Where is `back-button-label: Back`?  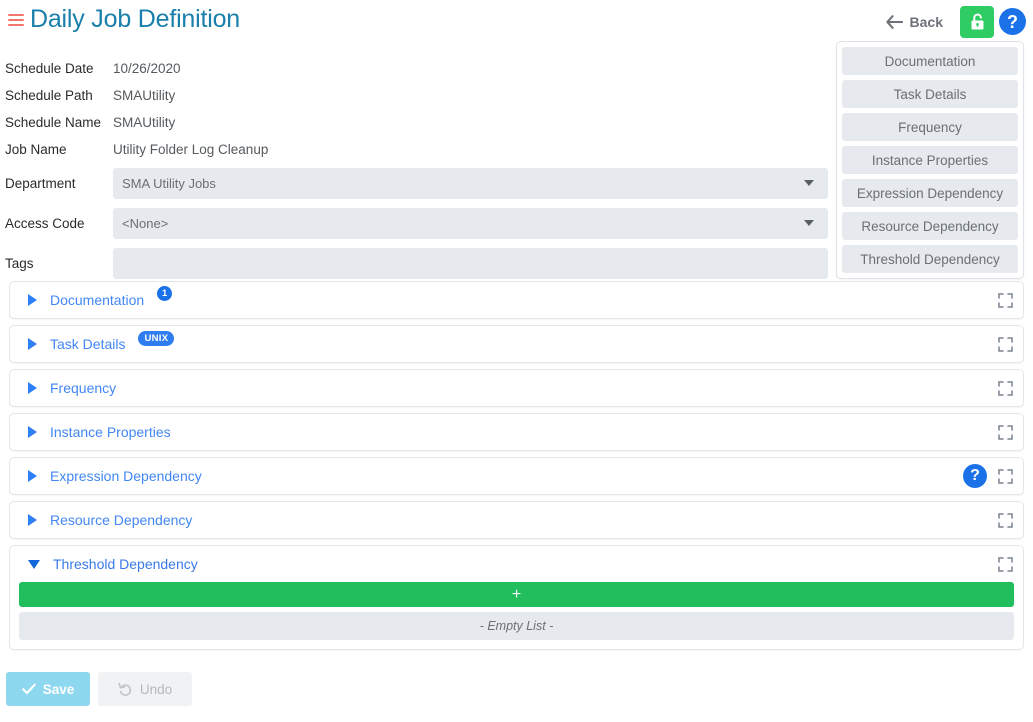 back-button-label: Back is located at coordinates (926, 22).